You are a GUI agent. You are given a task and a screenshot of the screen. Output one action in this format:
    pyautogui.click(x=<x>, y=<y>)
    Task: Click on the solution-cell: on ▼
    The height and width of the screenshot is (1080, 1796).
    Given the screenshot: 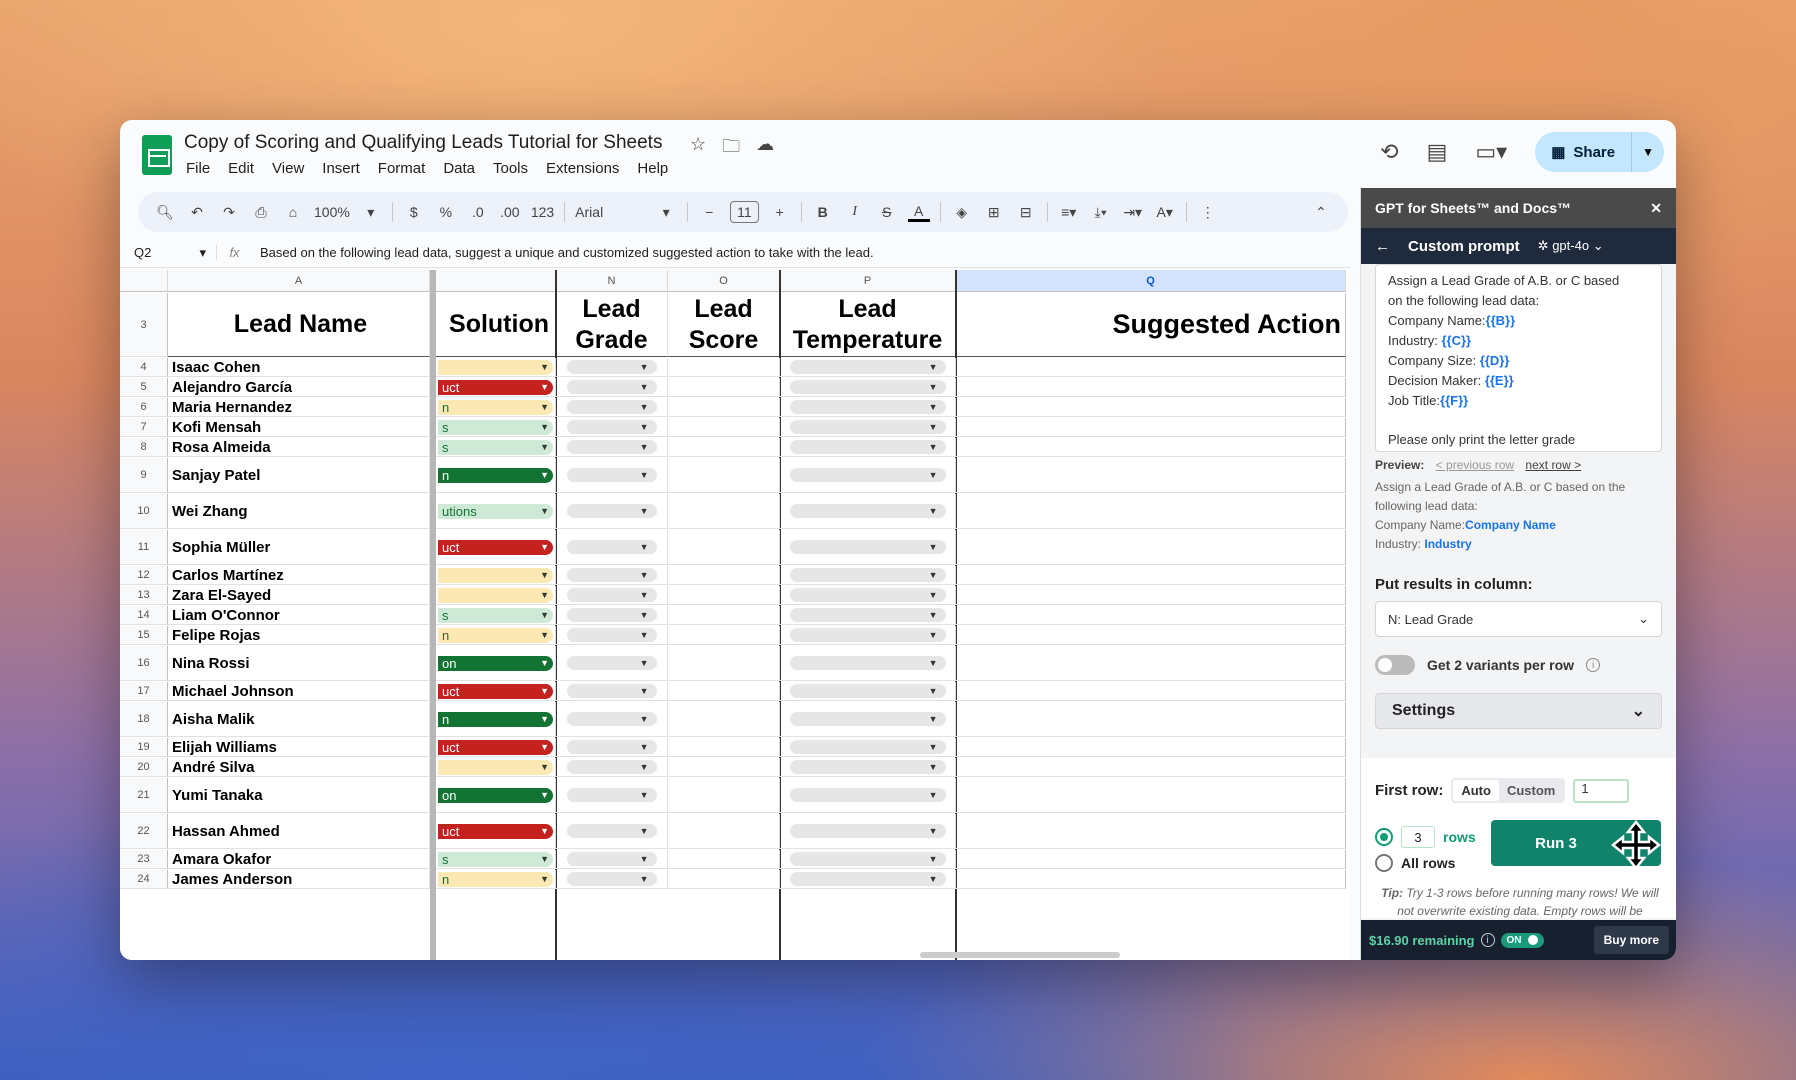 What is the action you would take?
    pyautogui.click(x=496, y=663)
    